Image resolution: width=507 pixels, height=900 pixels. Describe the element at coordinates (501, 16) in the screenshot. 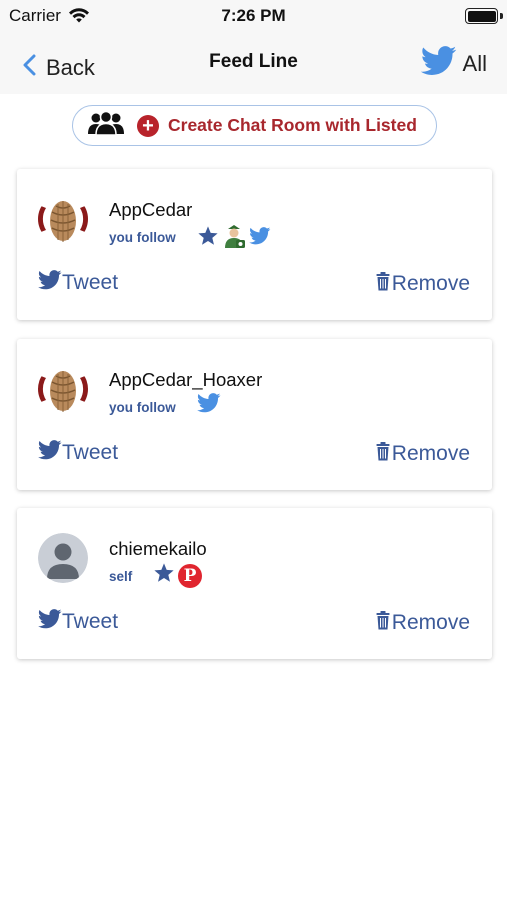

I see `battery-tip` at that location.